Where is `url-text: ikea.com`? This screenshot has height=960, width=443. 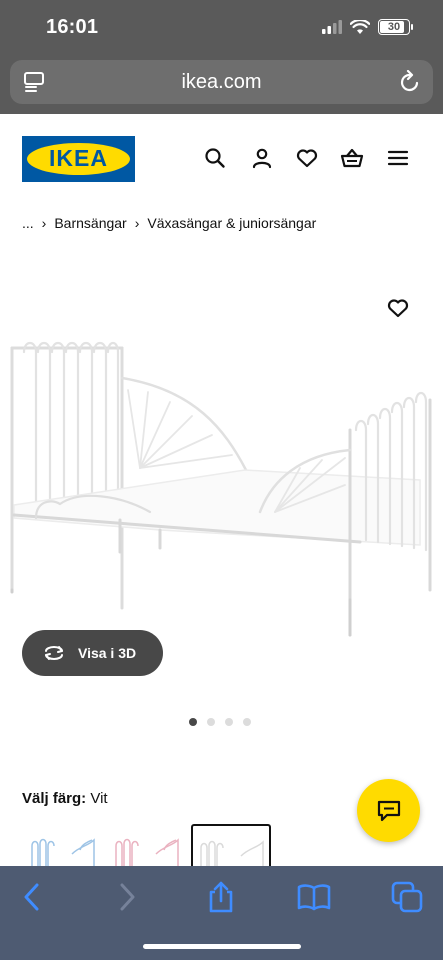 url-text: ikea.com is located at coordinates (221, 82).